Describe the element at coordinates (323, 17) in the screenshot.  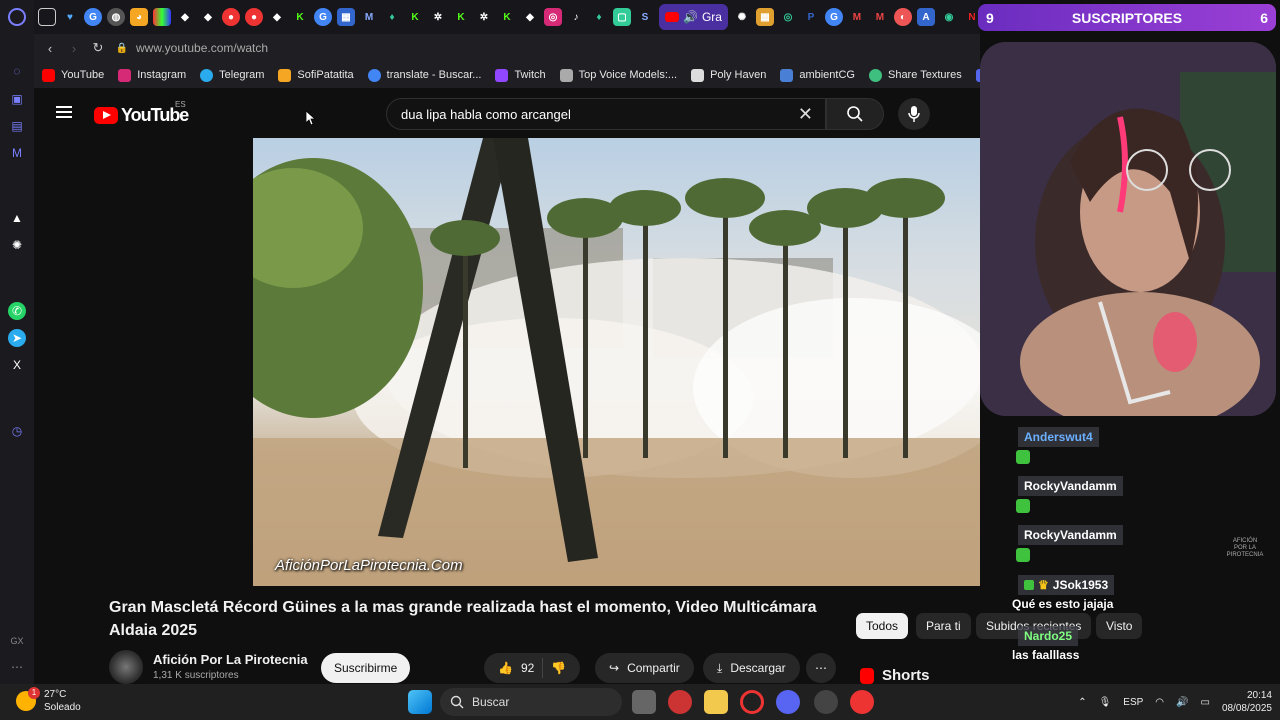
I see `tab-icon-google-2: G` at that location.